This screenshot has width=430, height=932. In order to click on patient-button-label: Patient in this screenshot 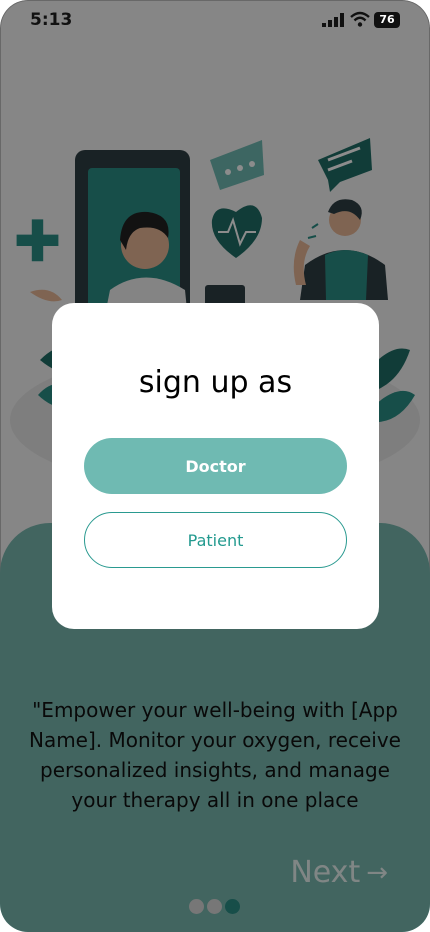, I will do `click(215, 540)`.